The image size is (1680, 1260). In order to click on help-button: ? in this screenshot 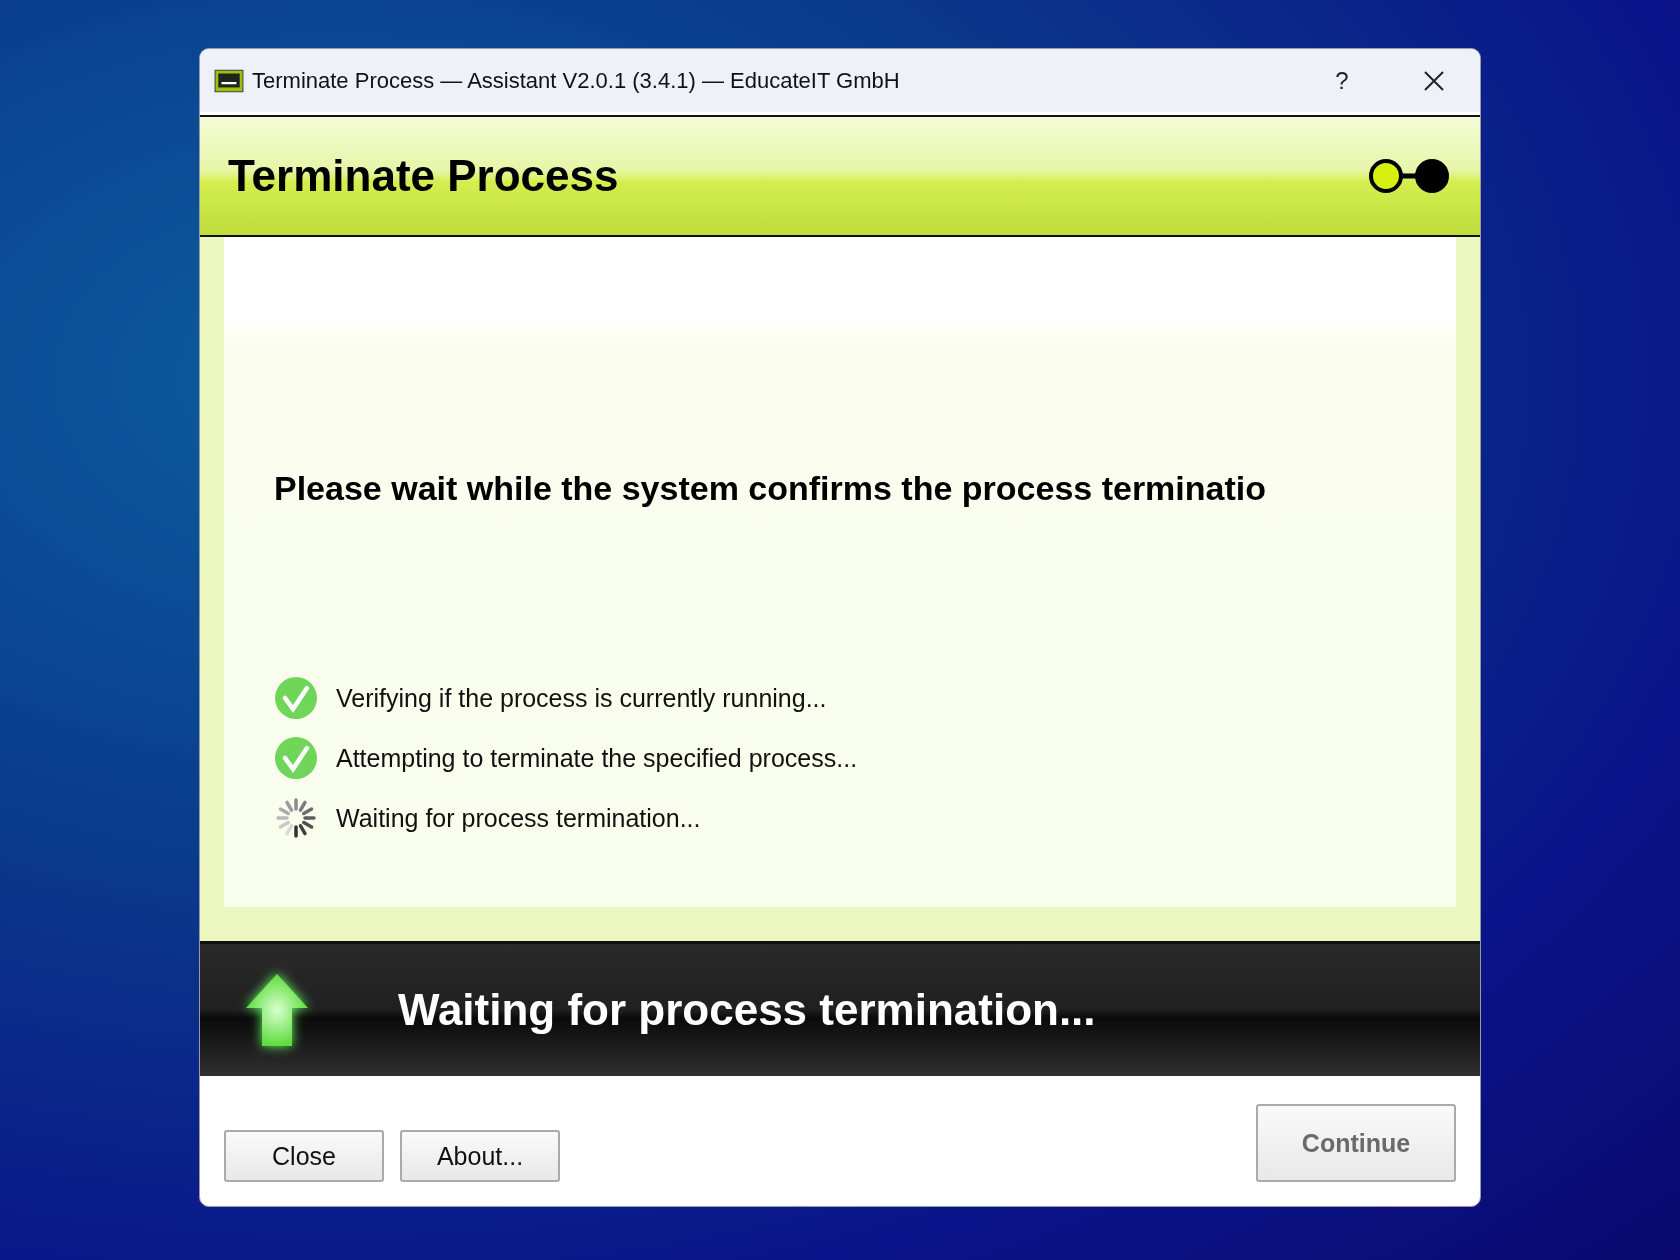, I will do `click(1342, 80)`.